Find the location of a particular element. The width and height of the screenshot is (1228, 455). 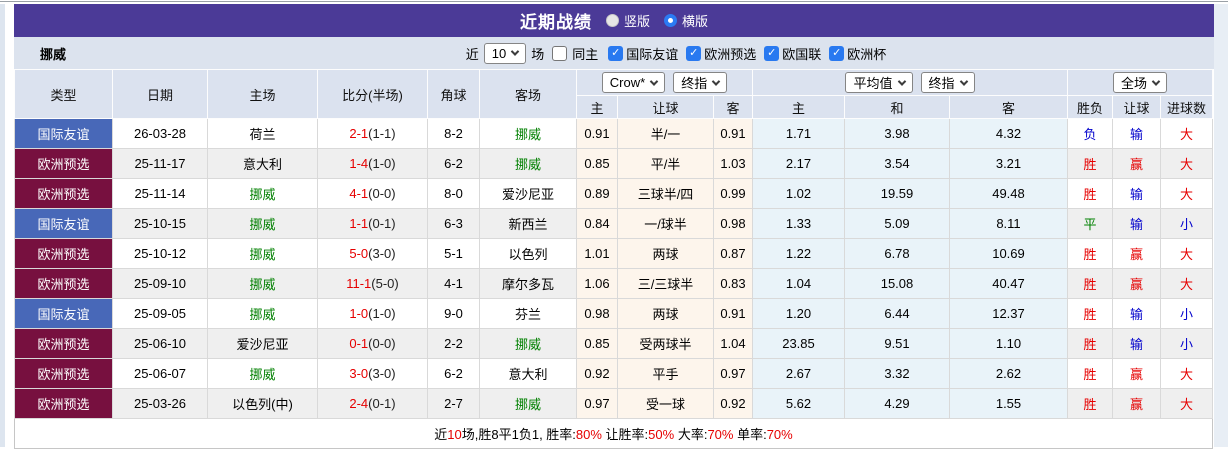

fulltime-score: 3-0 is located at coordinates (359, 373).